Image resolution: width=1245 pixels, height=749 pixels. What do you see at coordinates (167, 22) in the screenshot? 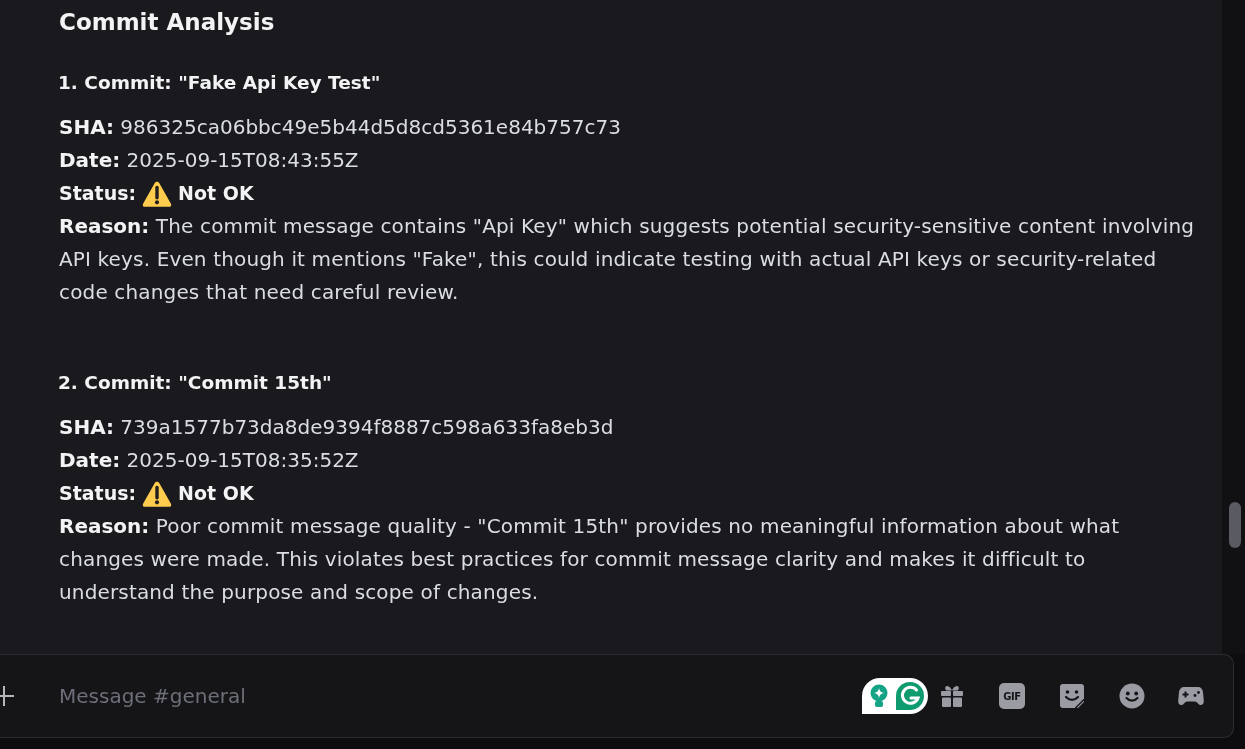
I see `section-heading: Commit Analysis` at bounding box center [167, 22].